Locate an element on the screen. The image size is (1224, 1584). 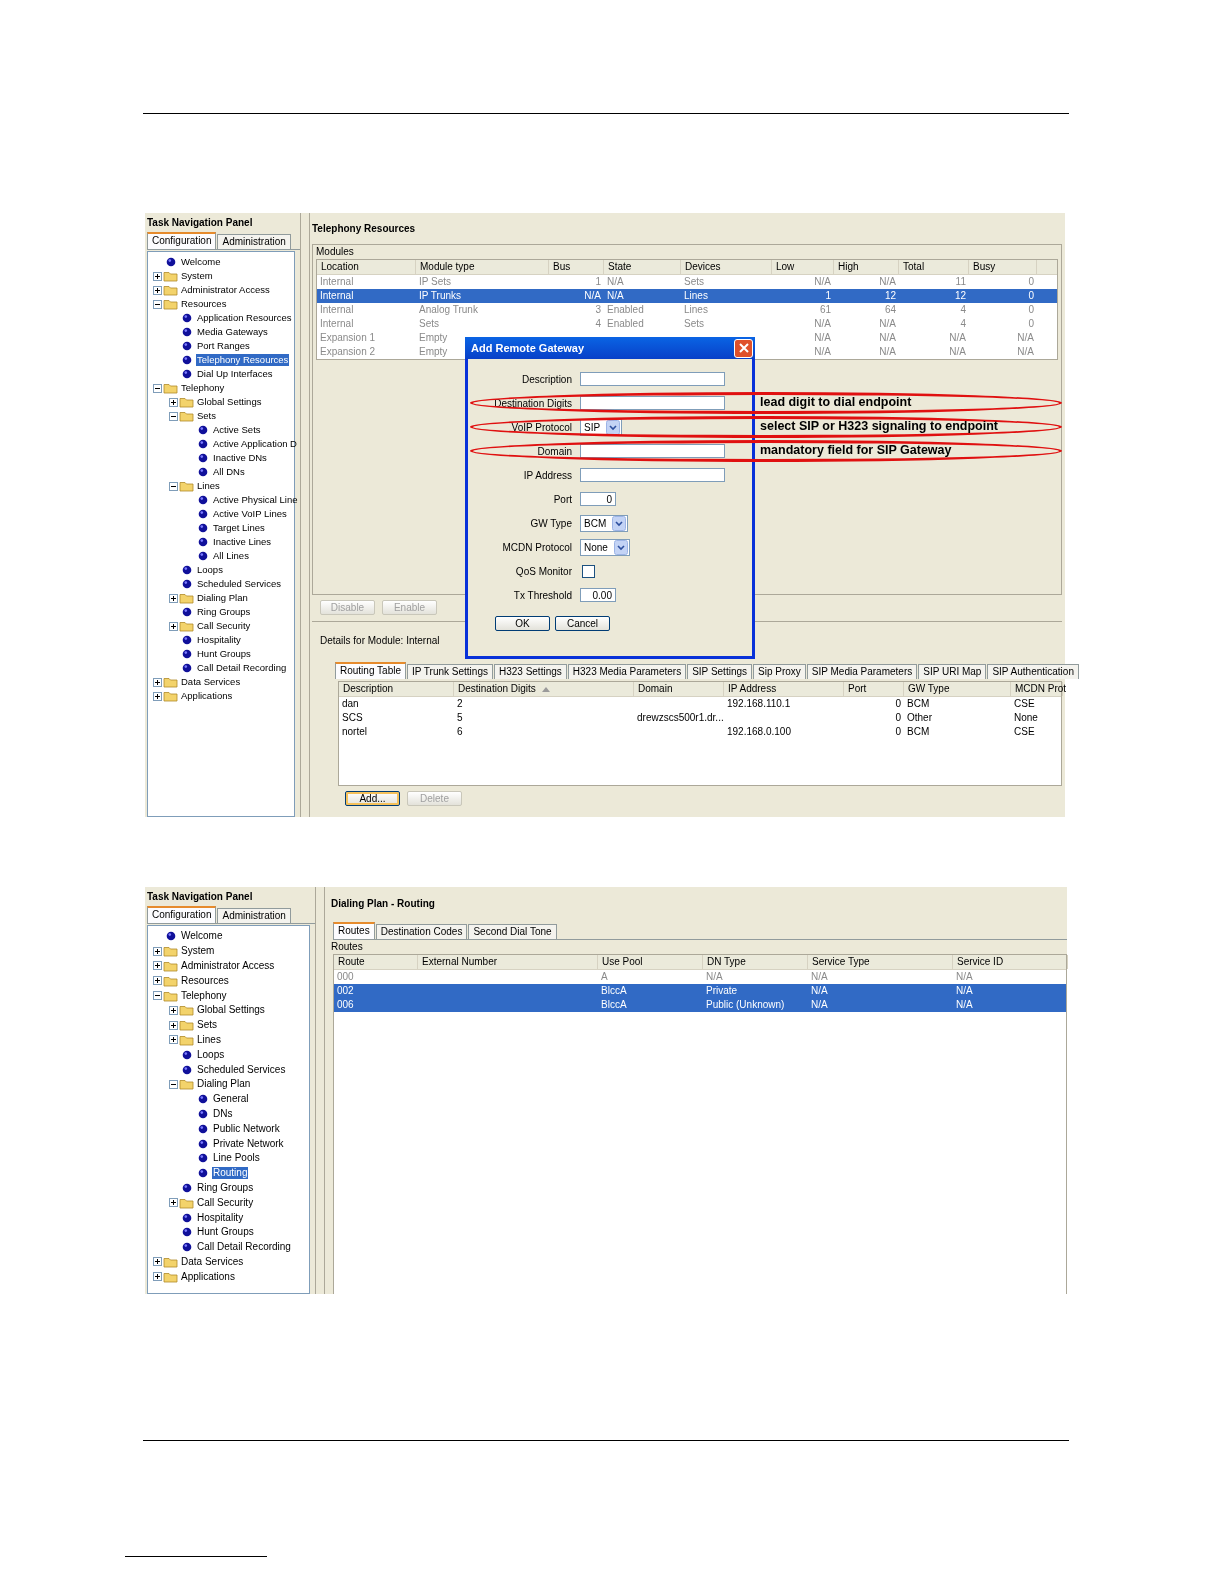
tree-item: Active Sets is located at coordinates (237, 430).